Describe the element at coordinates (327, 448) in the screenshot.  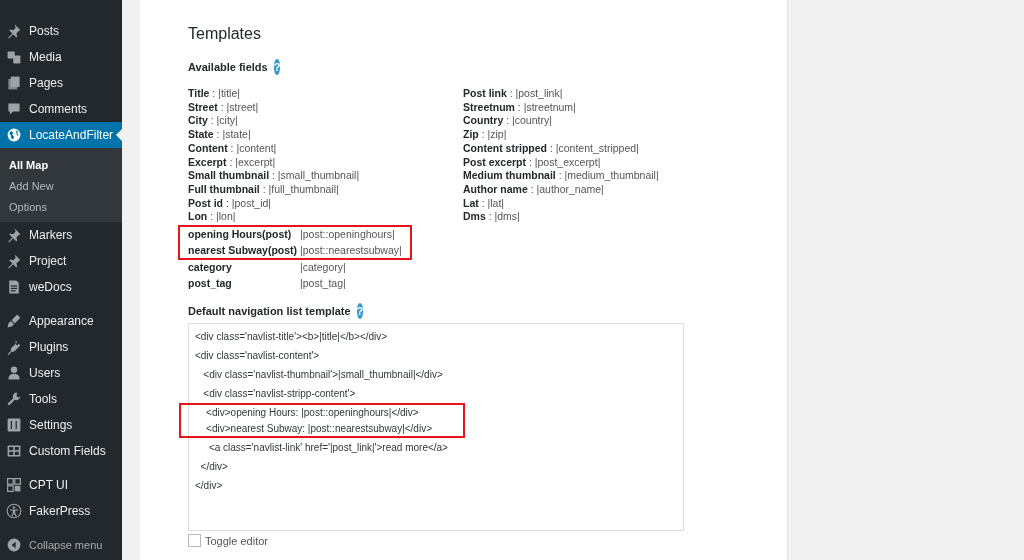
I see `code-line: <a class='navlist-link' href='|post_link|'>read more</a>` at that location.